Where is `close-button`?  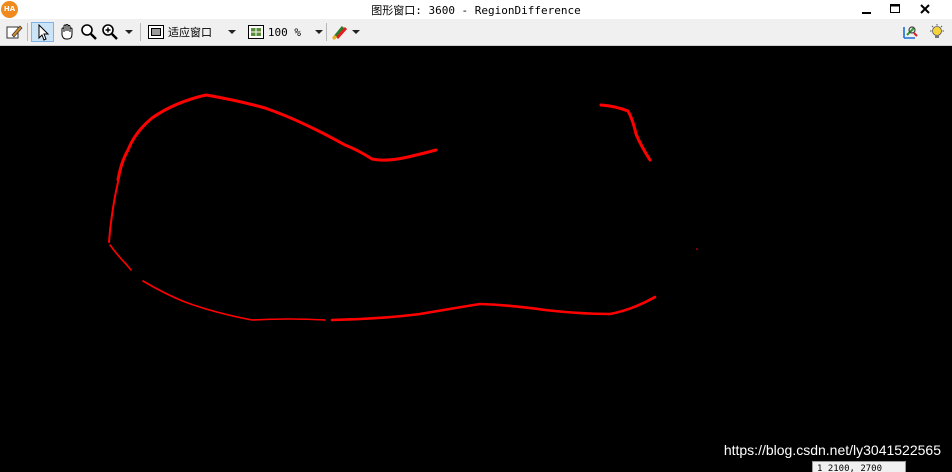
close-button is located at coordinates (925, 9).